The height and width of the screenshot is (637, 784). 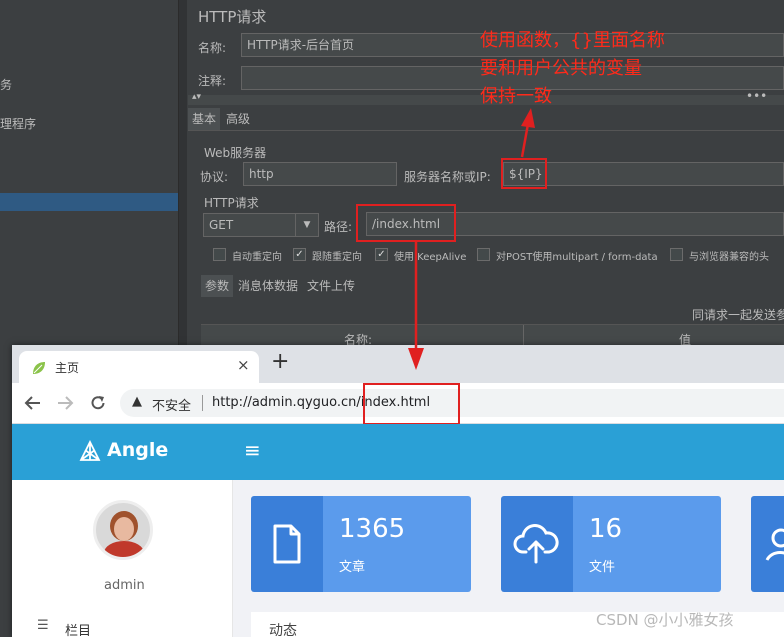 What do you see at coordinates (416, 359) in the screenshot?
I see `arrow-down-icon` at bounding box center [416, 359].